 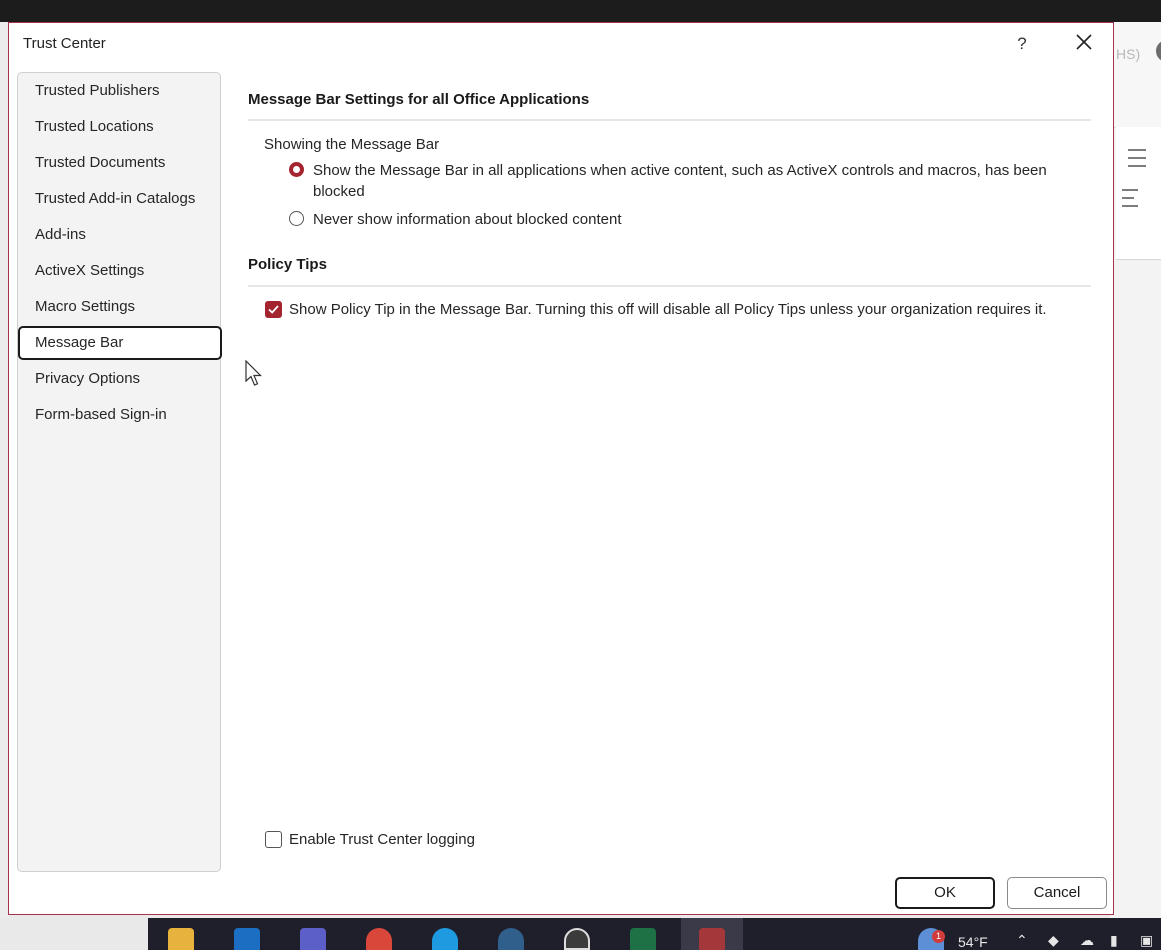 What do you see at coordinates (273, 839) in the screenshot?
I see `trust-center-logging-checkbox` at bounding box center [273, 839].